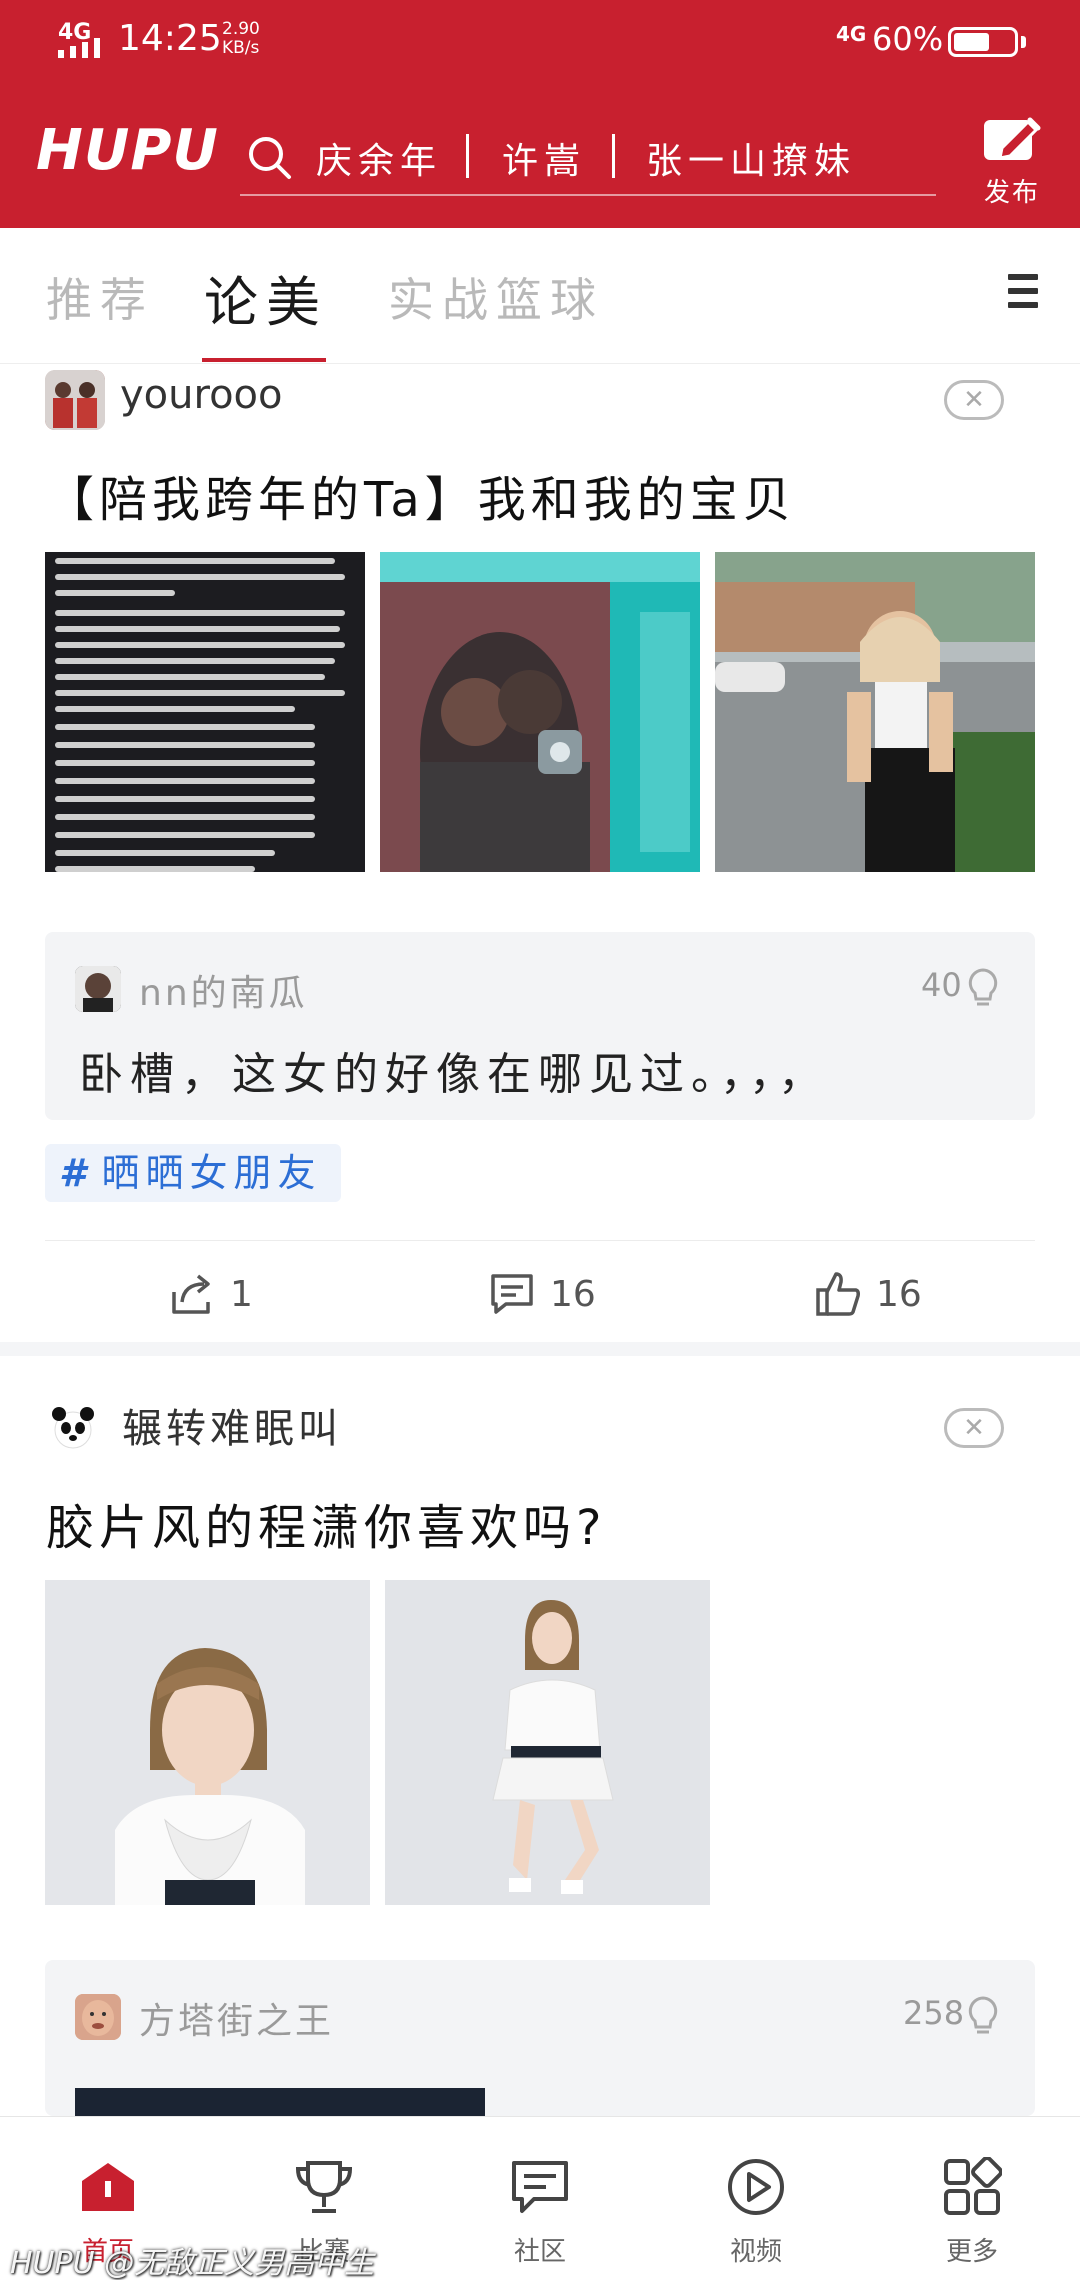 The height and width of the screenshot is (2280, 1080). I want to click on battery-percent: 60%, so click(908, 39).